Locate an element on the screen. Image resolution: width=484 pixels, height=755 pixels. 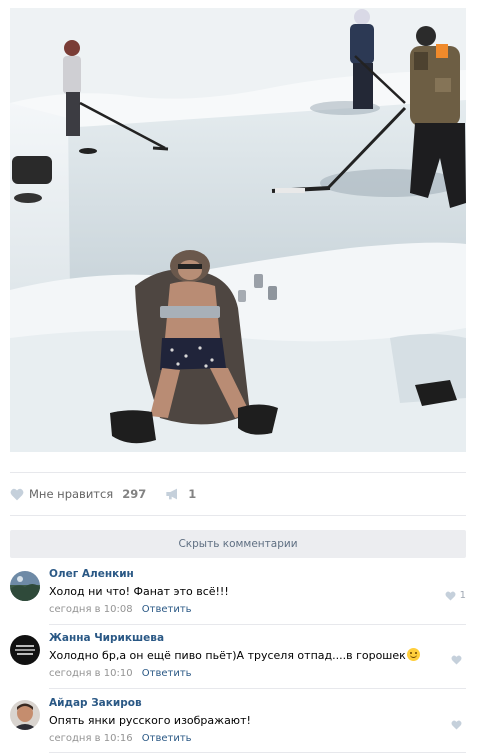
hide-comments-button: Скрыть комментарии is located at coordinates (238, 544).